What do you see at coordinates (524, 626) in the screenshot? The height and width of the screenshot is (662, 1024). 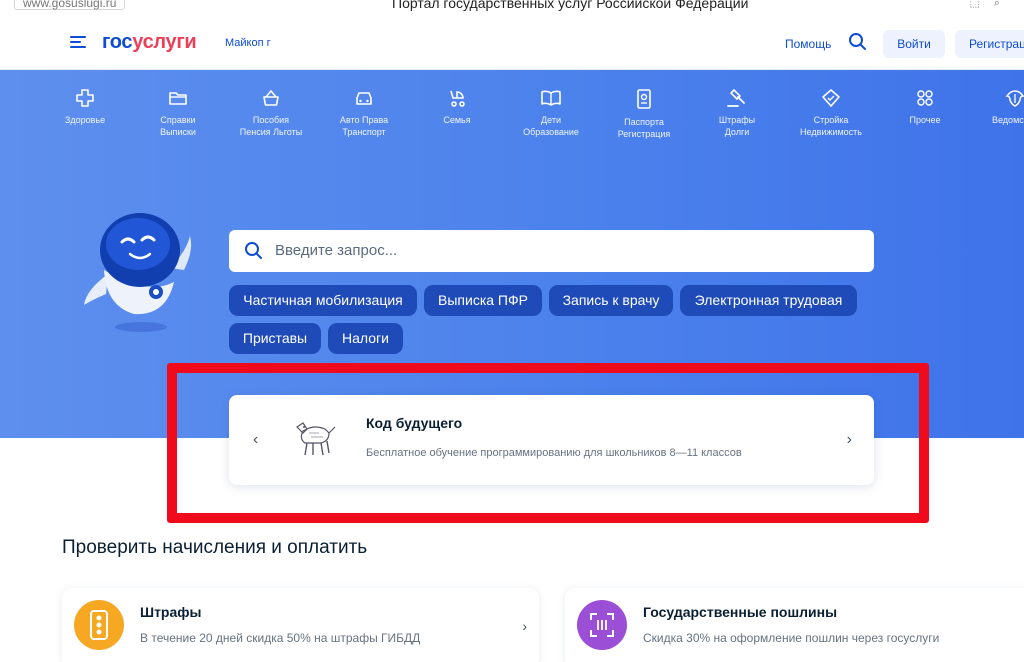 I see `chevron-right-icon: ›` at bounding box center [524, 626].